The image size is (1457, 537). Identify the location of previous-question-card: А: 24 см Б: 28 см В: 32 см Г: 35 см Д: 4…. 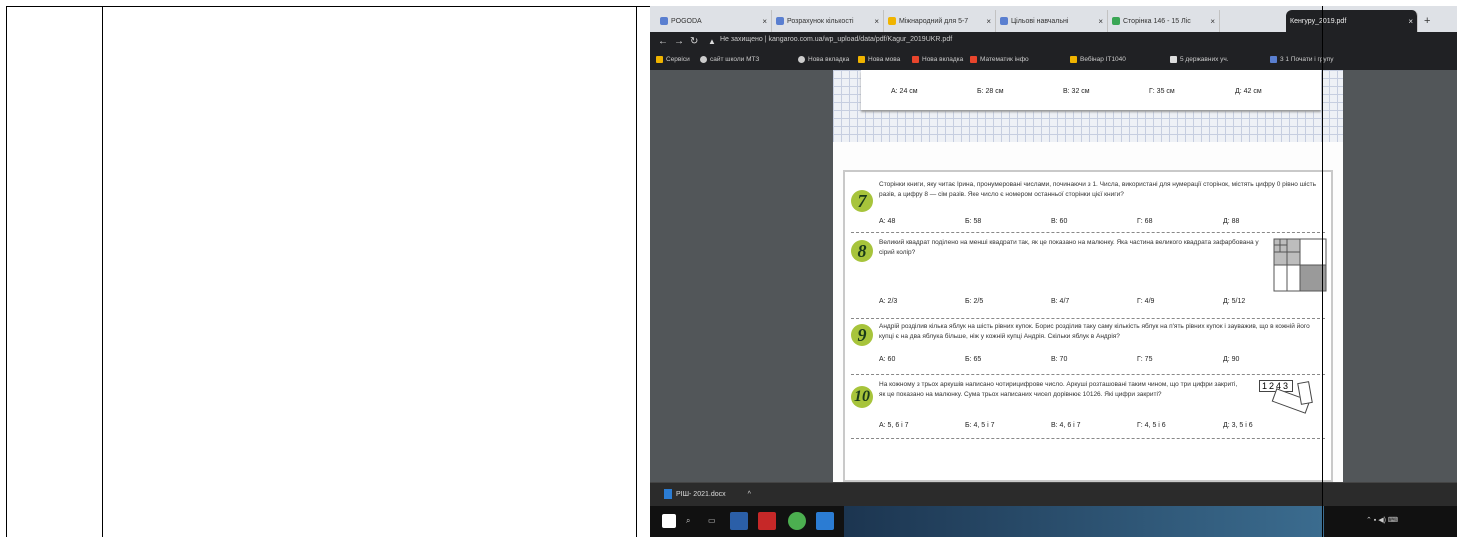
(1091, 90).